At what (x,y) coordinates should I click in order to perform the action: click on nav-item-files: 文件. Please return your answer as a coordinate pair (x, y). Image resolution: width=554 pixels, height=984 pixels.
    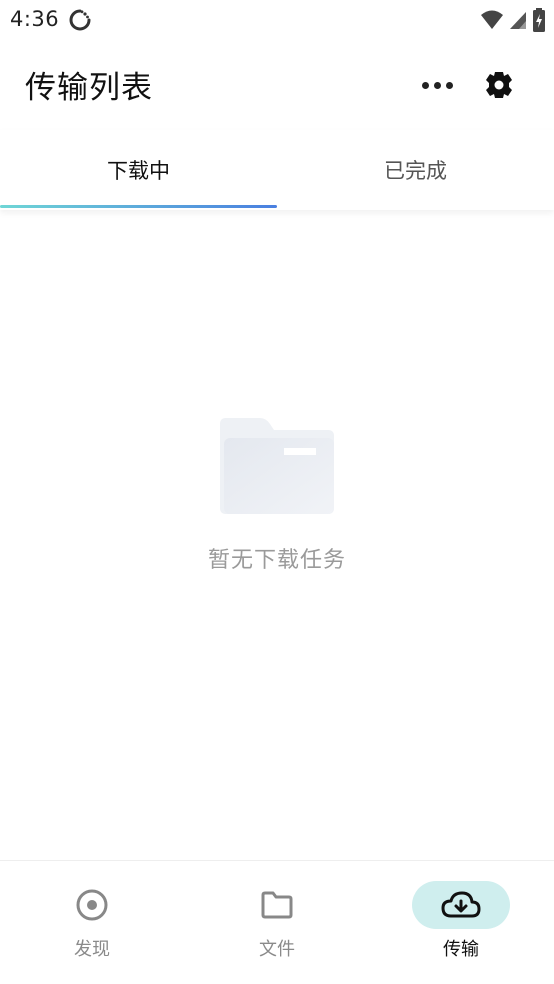
    Looking at the image, I should click on (277, 922).